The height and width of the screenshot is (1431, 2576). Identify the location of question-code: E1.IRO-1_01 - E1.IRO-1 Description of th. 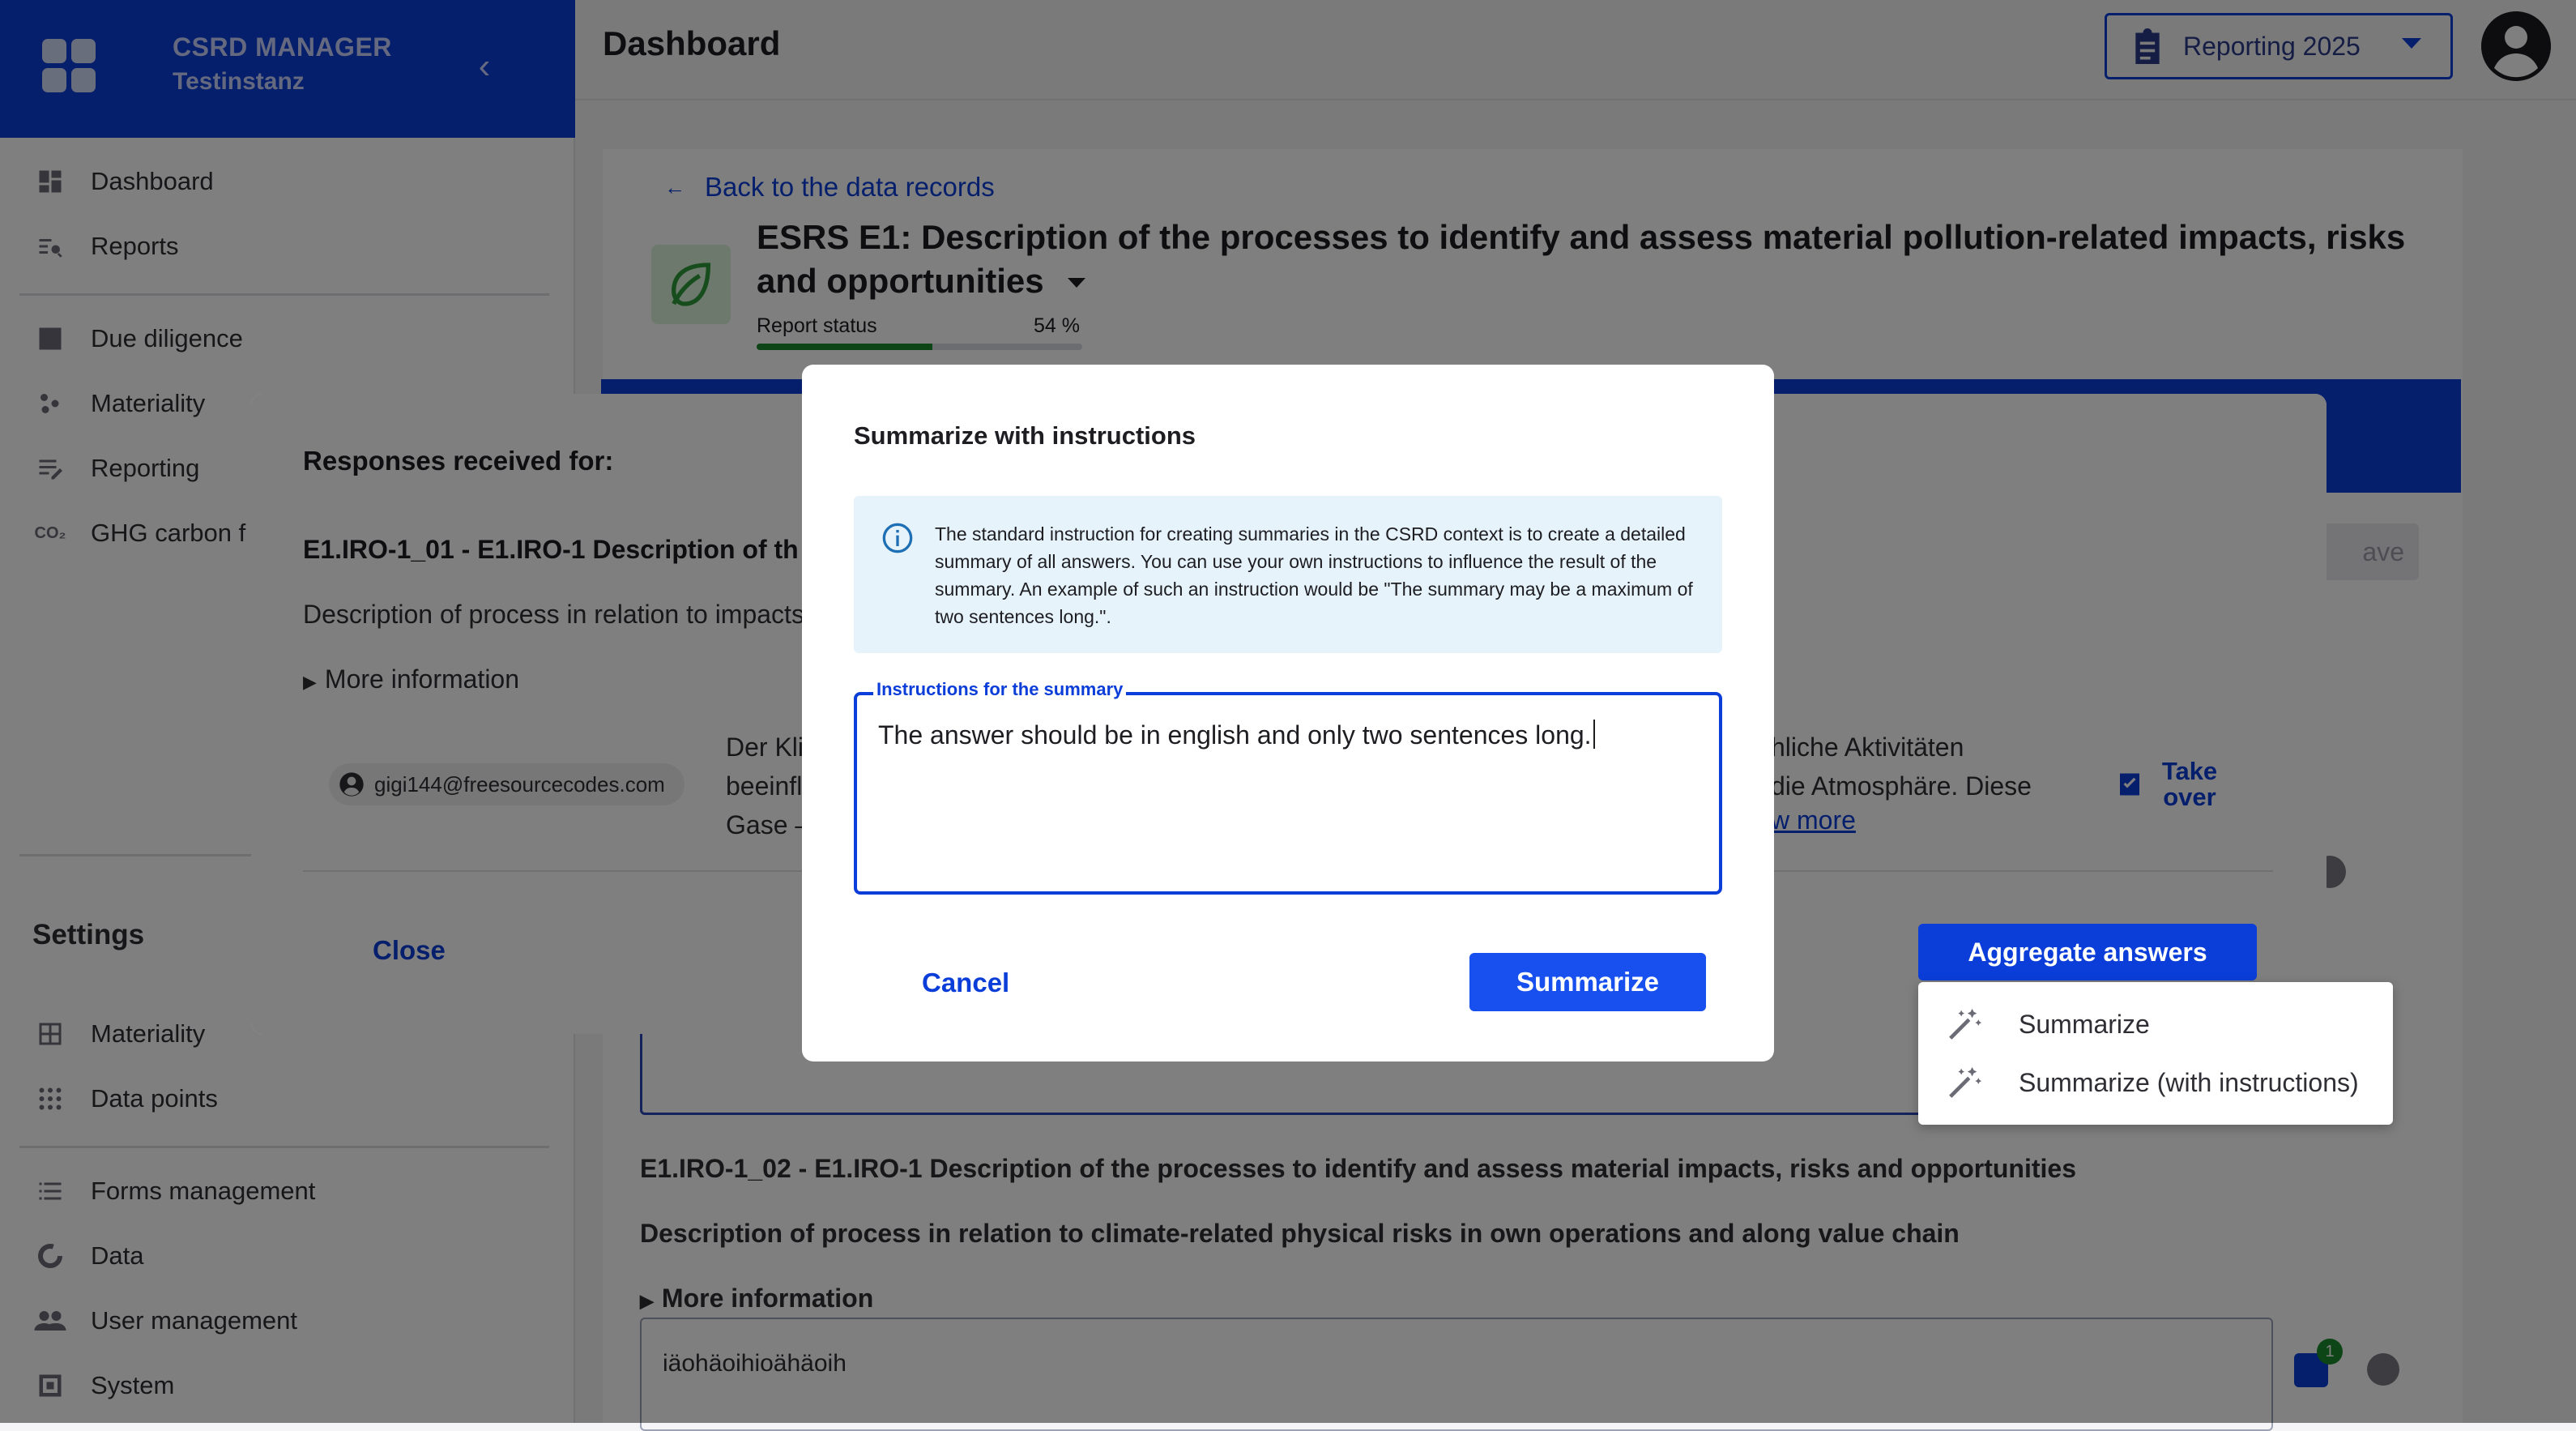
(551, 549).